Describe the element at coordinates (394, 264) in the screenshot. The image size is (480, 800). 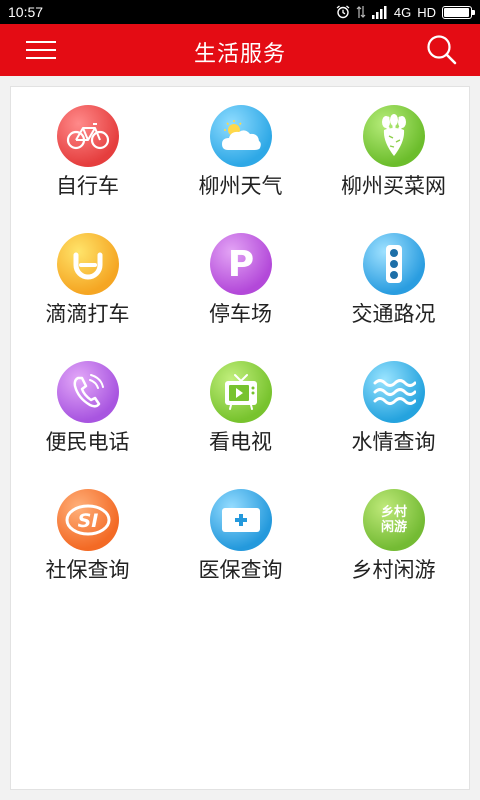
I see `traffic-light-icon` at that location.